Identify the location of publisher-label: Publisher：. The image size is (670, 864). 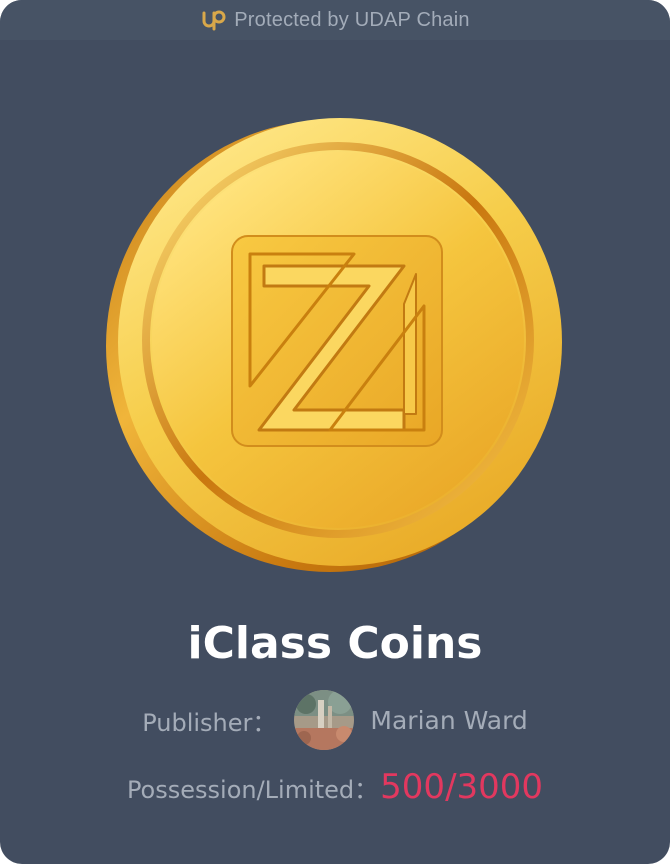
(209, 722).